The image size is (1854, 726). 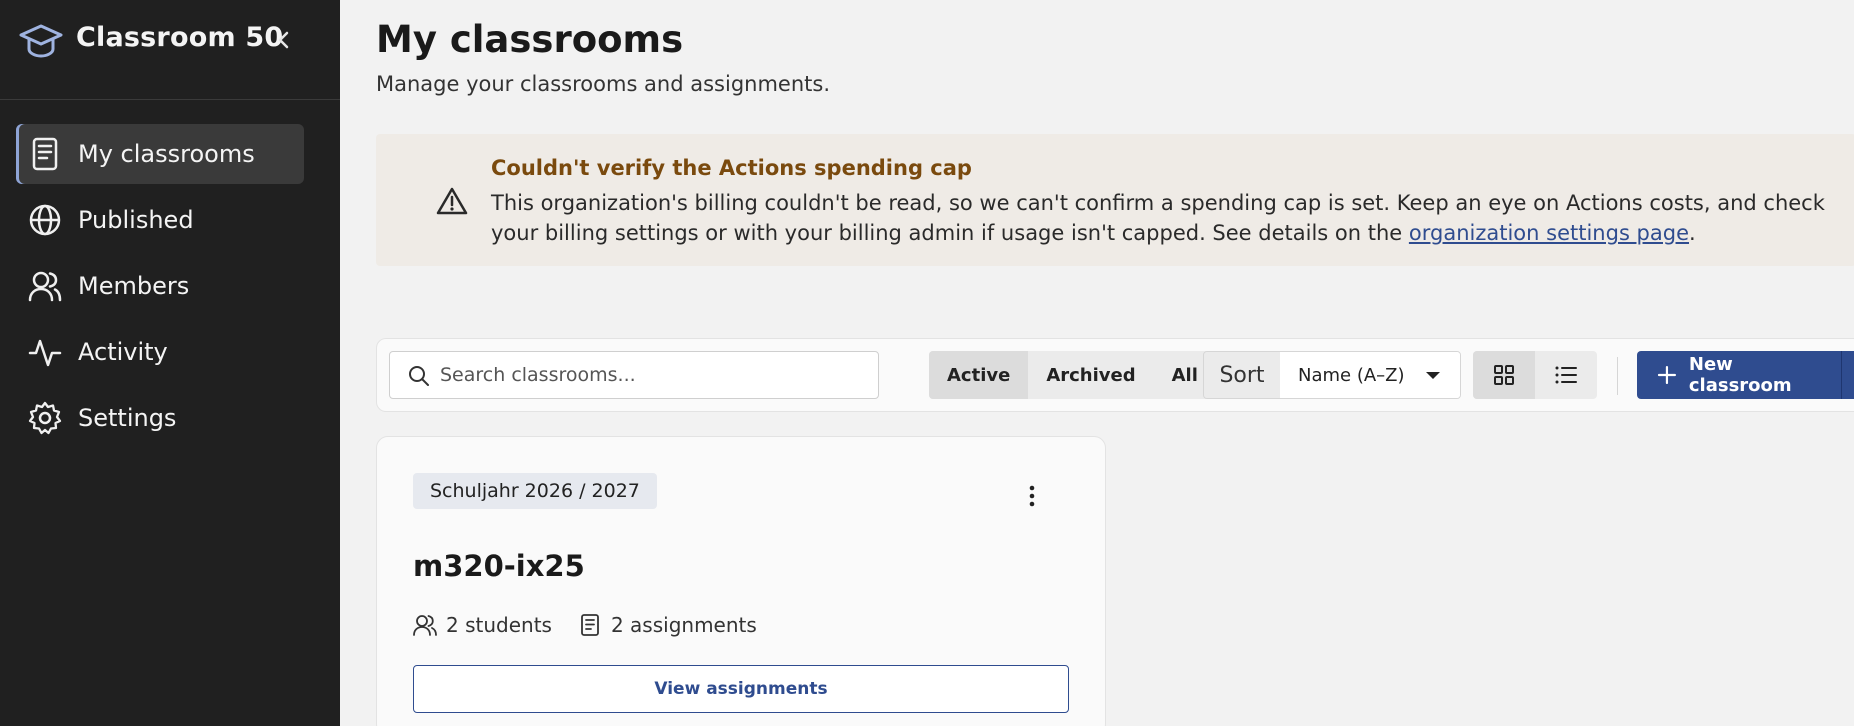 I want to click on search-input, so click(x=655, y=375).